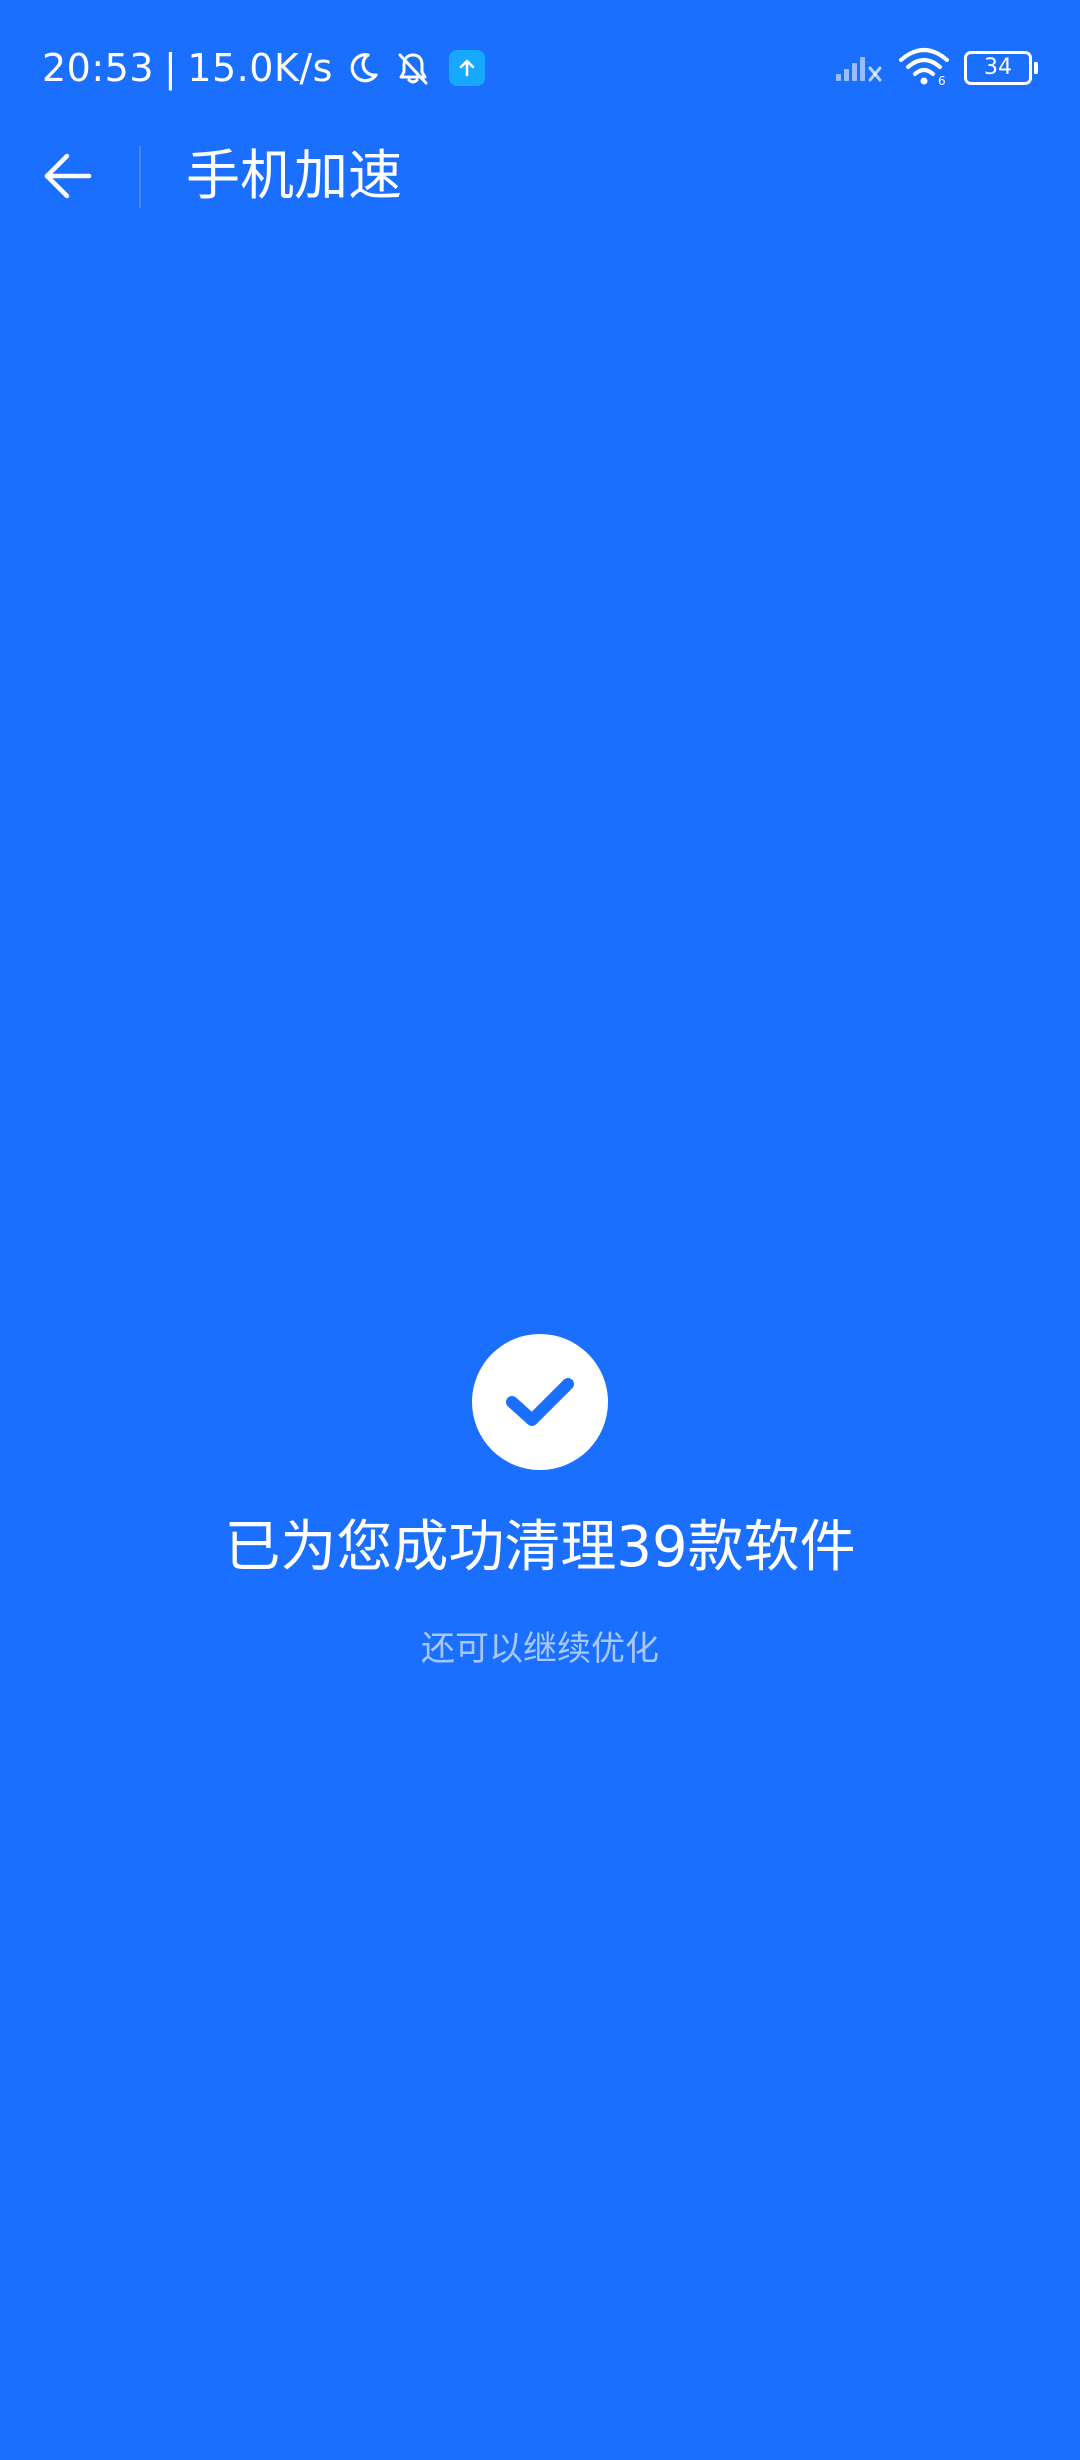 The height and width of the screenshot is (2460, 1080). Describe the element at coordinates (363, 68) in the screenshot. I see `moon-icon` at that location.